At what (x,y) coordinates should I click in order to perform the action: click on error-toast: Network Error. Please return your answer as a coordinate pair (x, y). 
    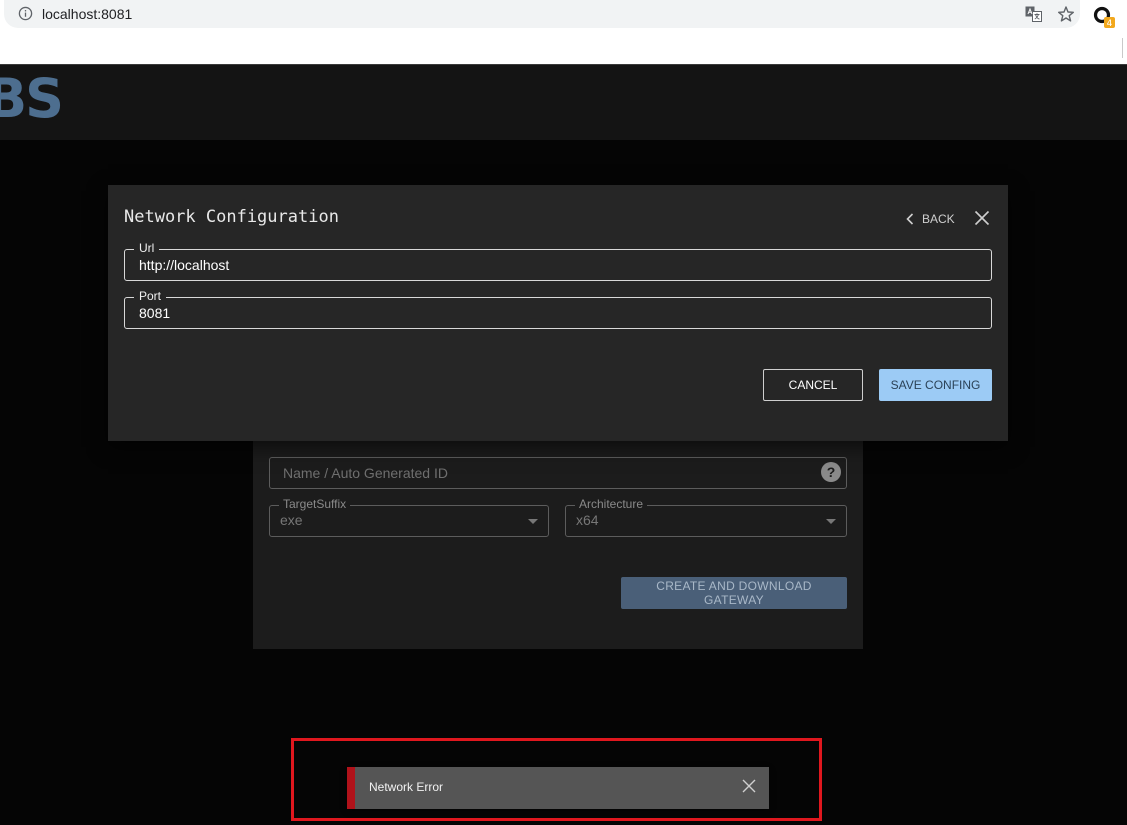
    Looking at the image, I should click on (558, 788).